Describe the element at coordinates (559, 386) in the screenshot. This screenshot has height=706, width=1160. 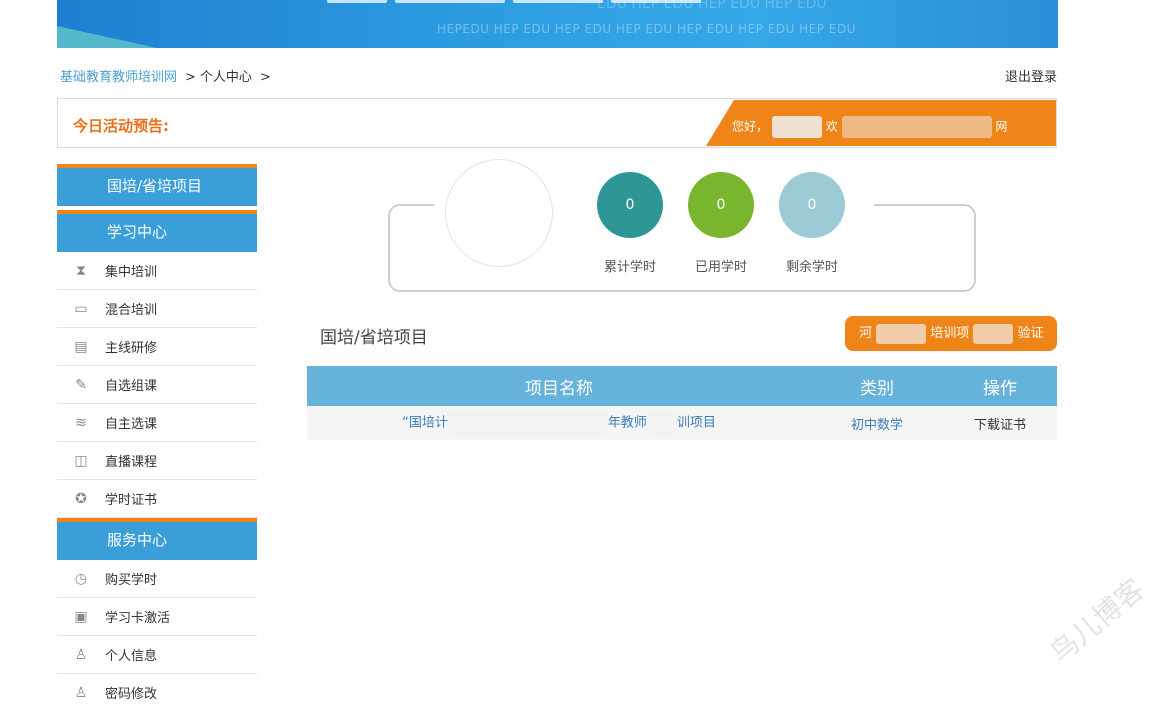
I see `column-header-name: 项目名称` at that location.